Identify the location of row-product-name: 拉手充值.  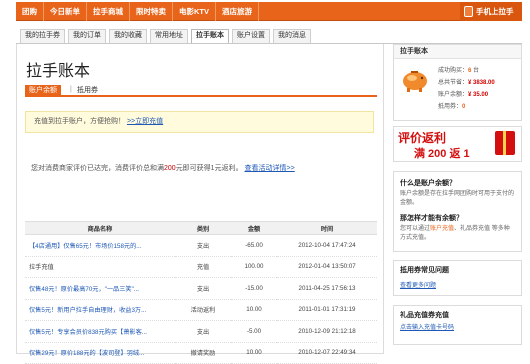
(100, 267).